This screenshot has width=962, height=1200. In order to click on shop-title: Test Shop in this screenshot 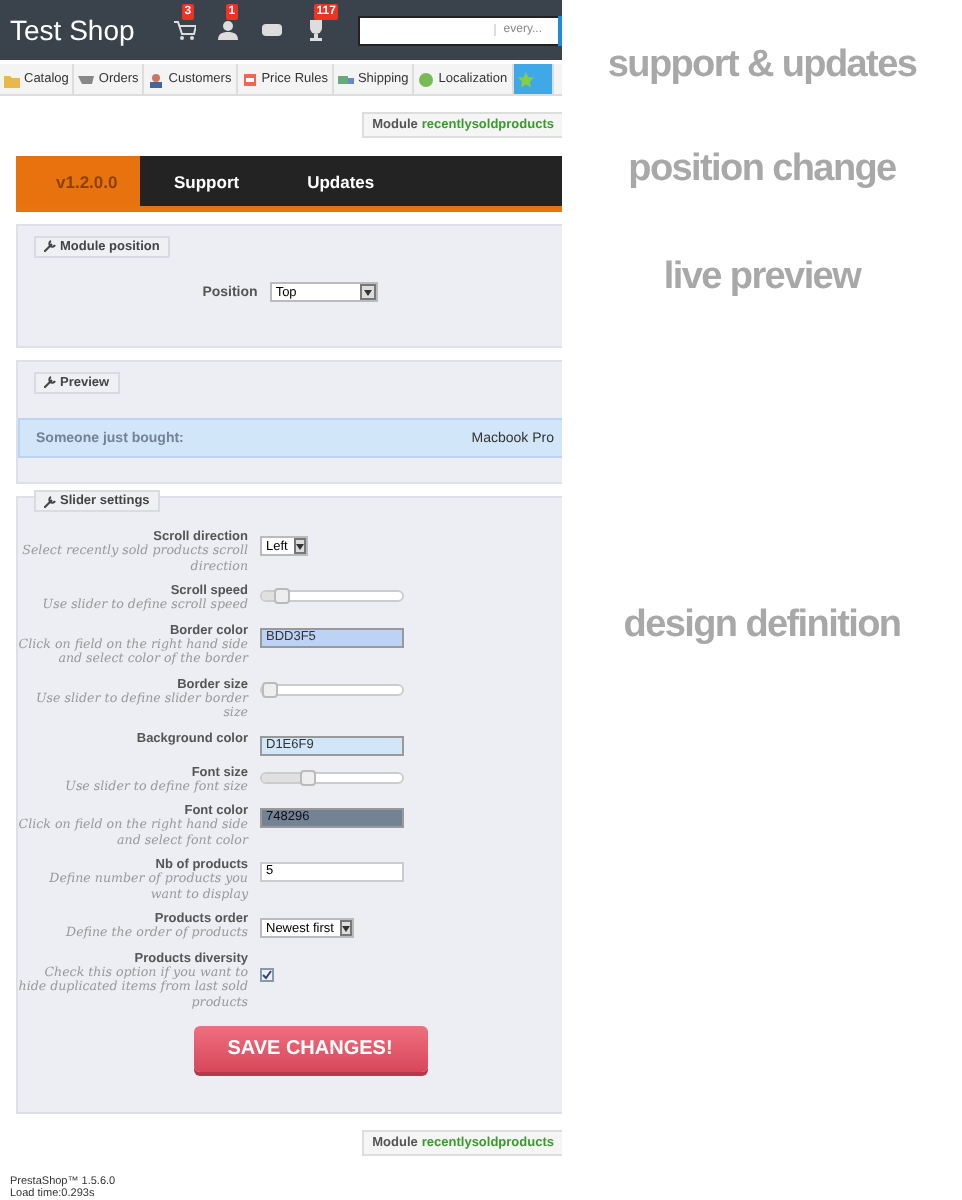, I will do `click(72, 30)`.